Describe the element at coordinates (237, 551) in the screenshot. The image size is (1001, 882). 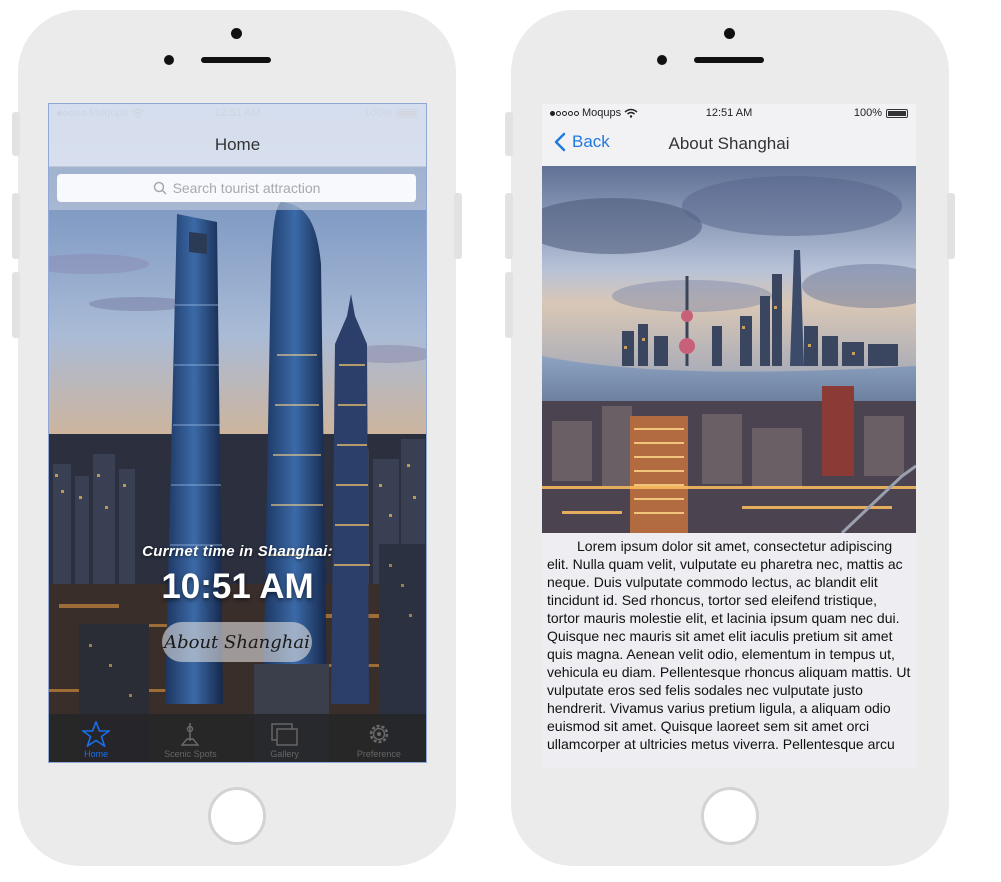
I see `current-time-label: Currnet time in Shanghai:` at that location.